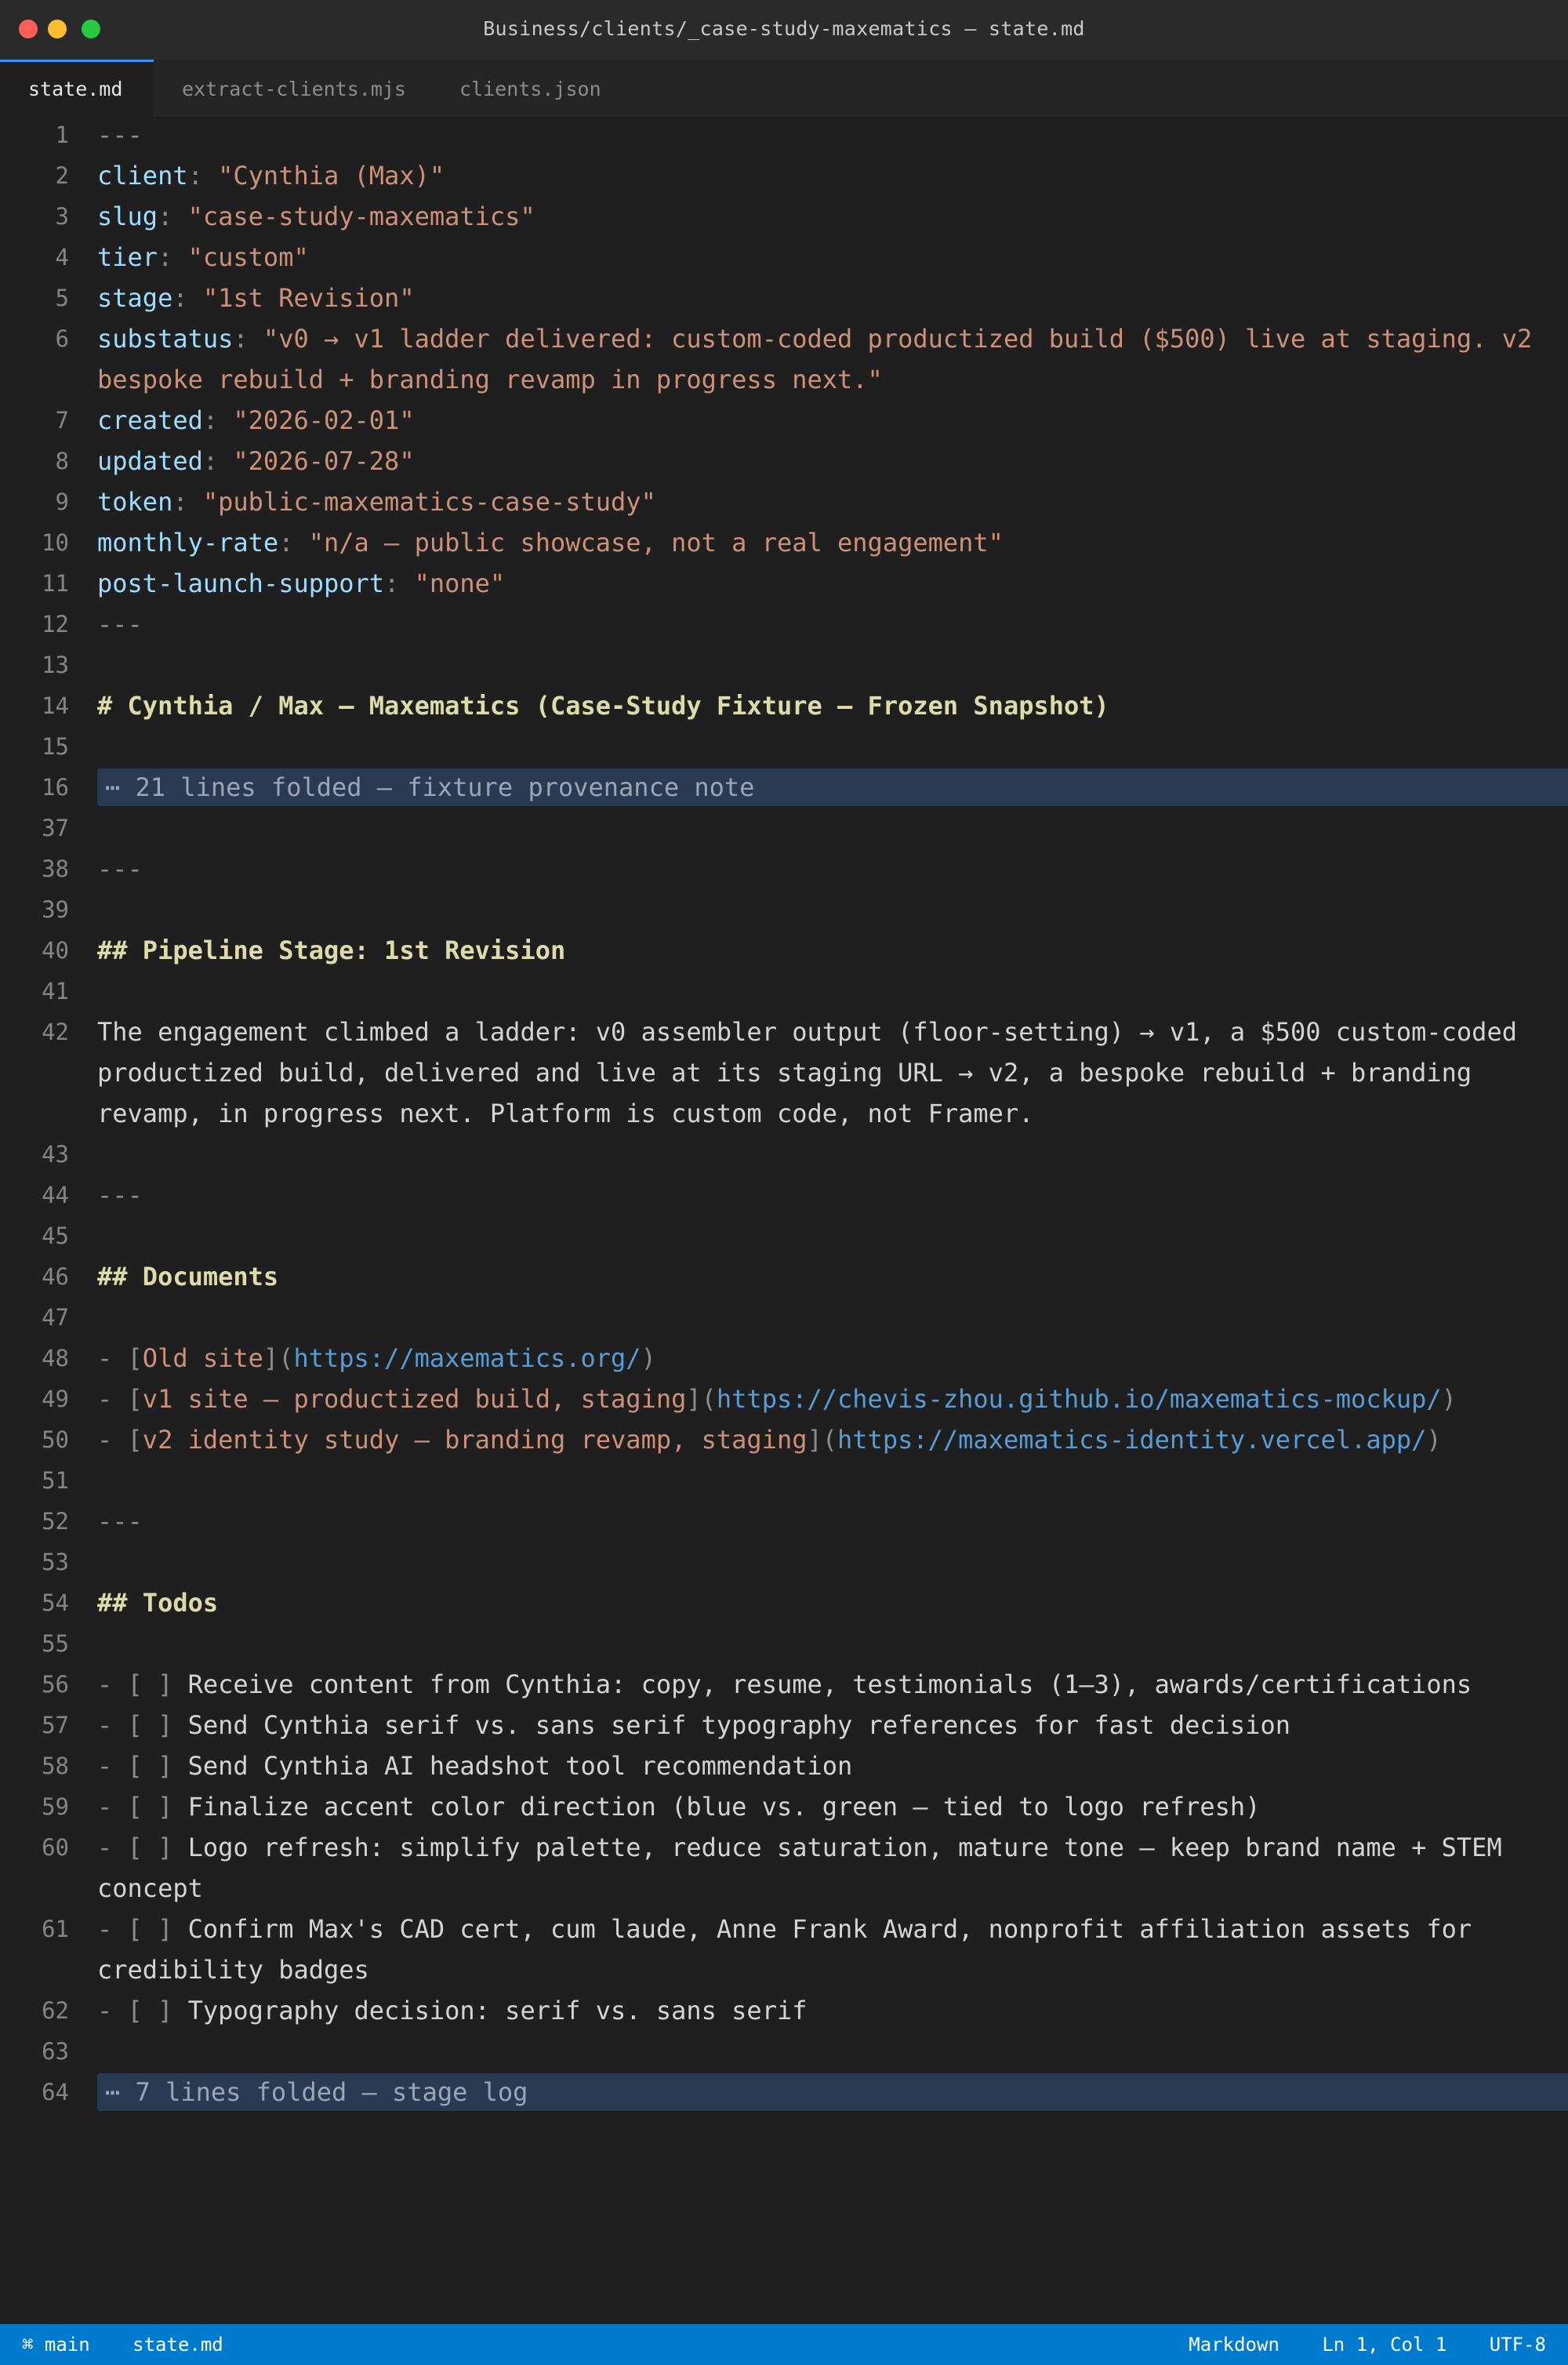 This screenshot has height=2365, width=1568. I want to click on git-branch-indicator: ⌘ main, so click(56, 2345).